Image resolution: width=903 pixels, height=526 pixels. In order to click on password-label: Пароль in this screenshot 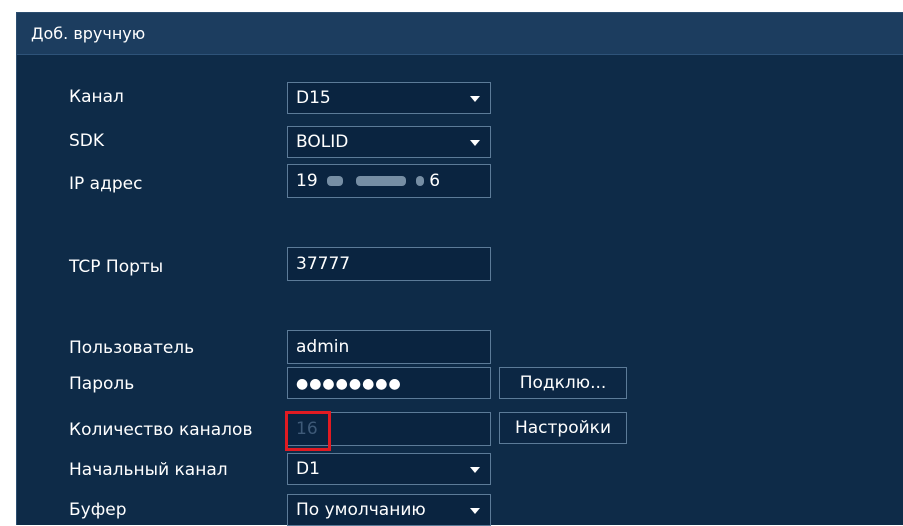, I will do `click(102, 384)`.